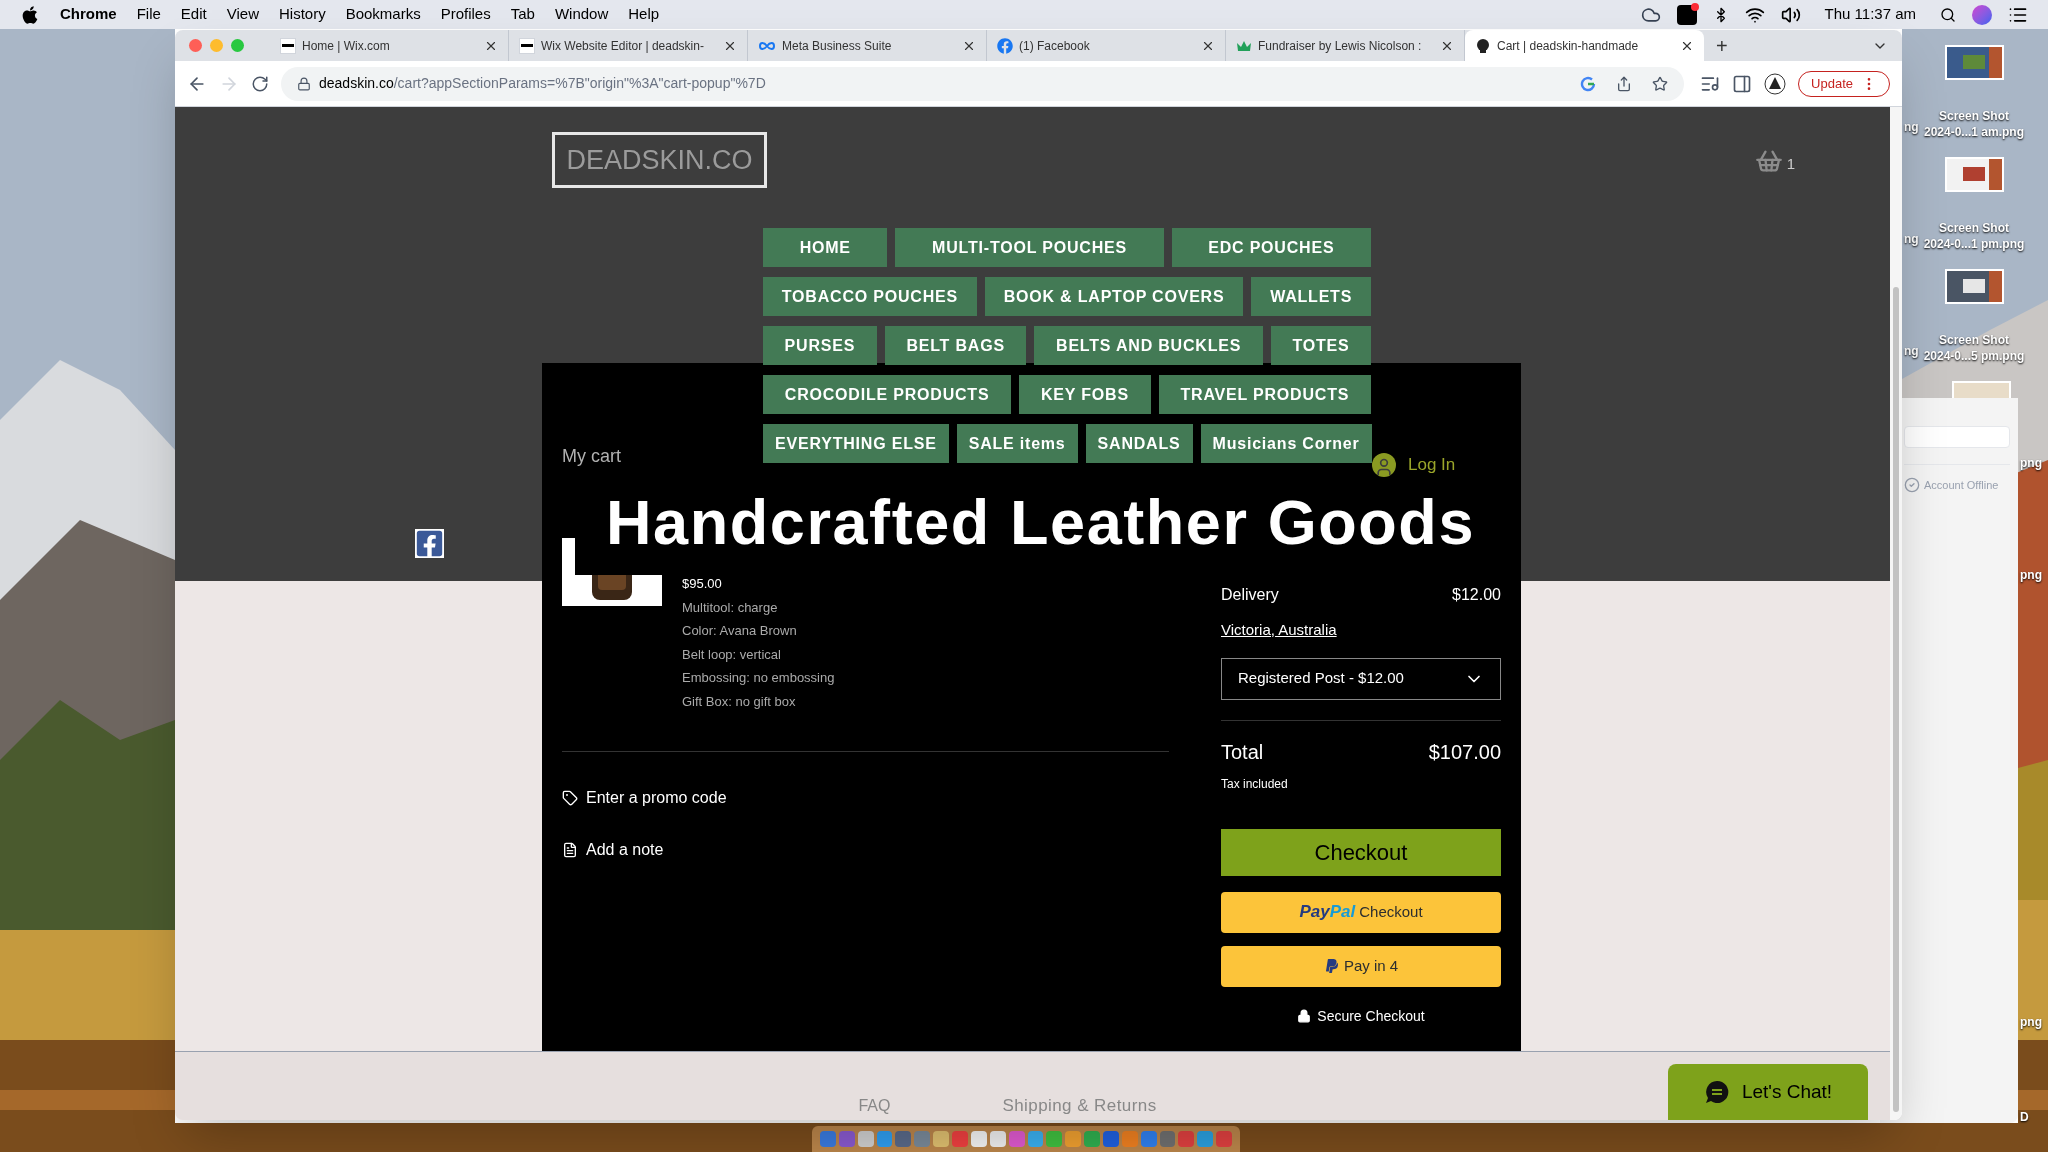  What do you see at coordinates (1361, 912) in the screenshot?
I see `paypal-checkout-button: PayPal Checkout` at bounding box center [1361, 912].